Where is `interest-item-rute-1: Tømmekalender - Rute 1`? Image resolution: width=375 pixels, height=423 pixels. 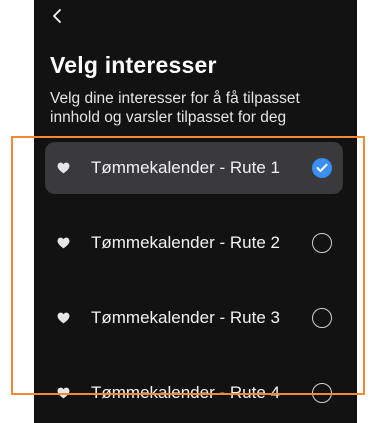
interest-item-rute-1: Tømmekalender - Rute 1 is located at coordinates (194, 168).